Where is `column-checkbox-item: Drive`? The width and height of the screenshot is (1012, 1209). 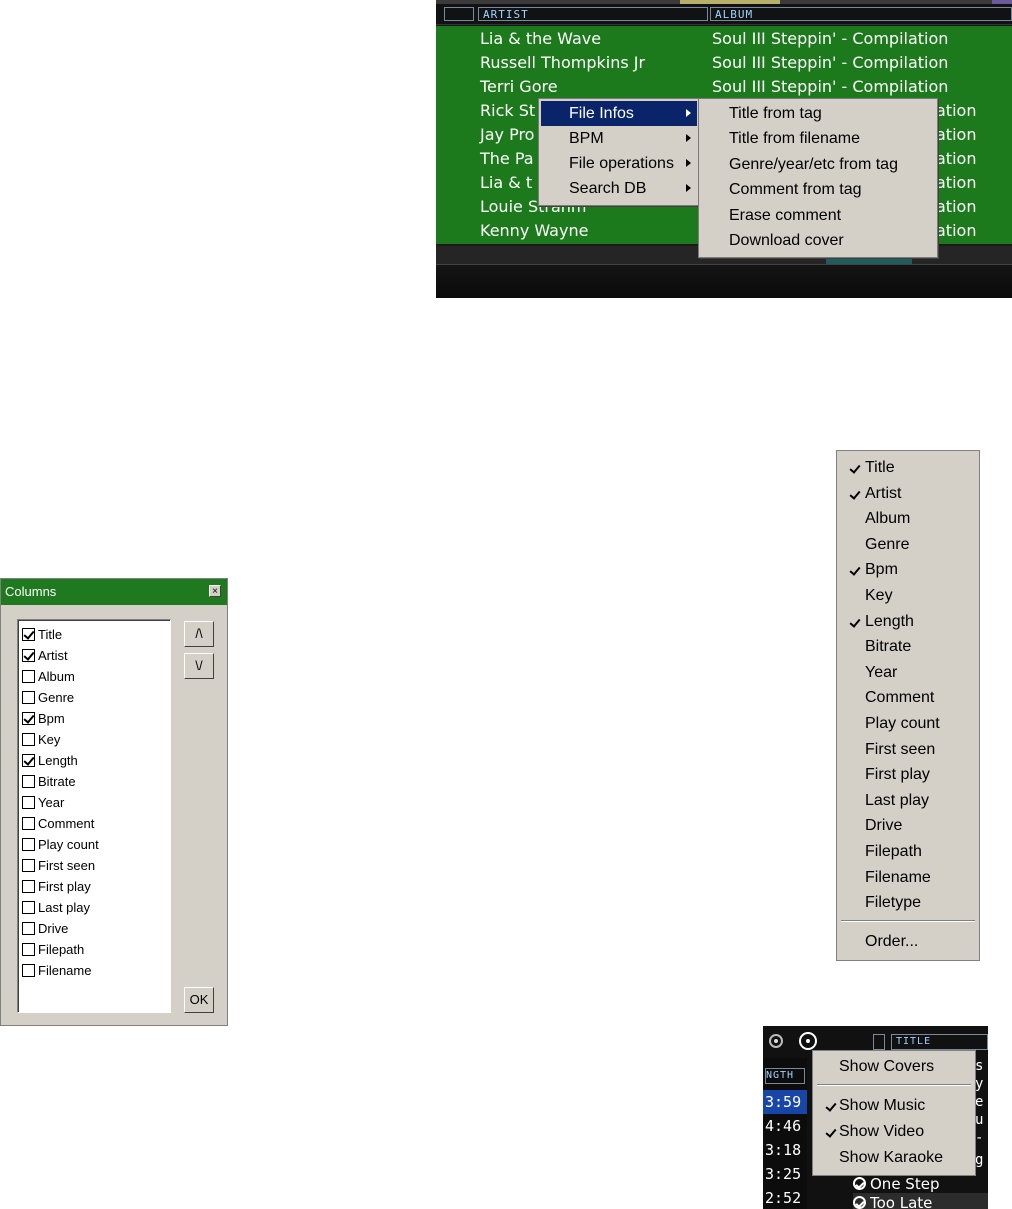 column-checkbox-item: Drive is located at coordinates (45, 928).